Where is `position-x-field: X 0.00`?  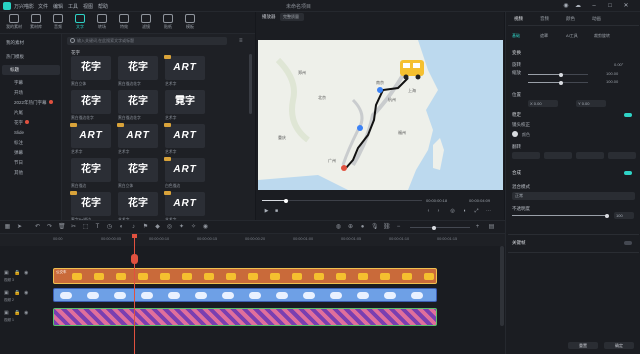 position-x-field: X 0.00 is located at coordinates (543, 103).